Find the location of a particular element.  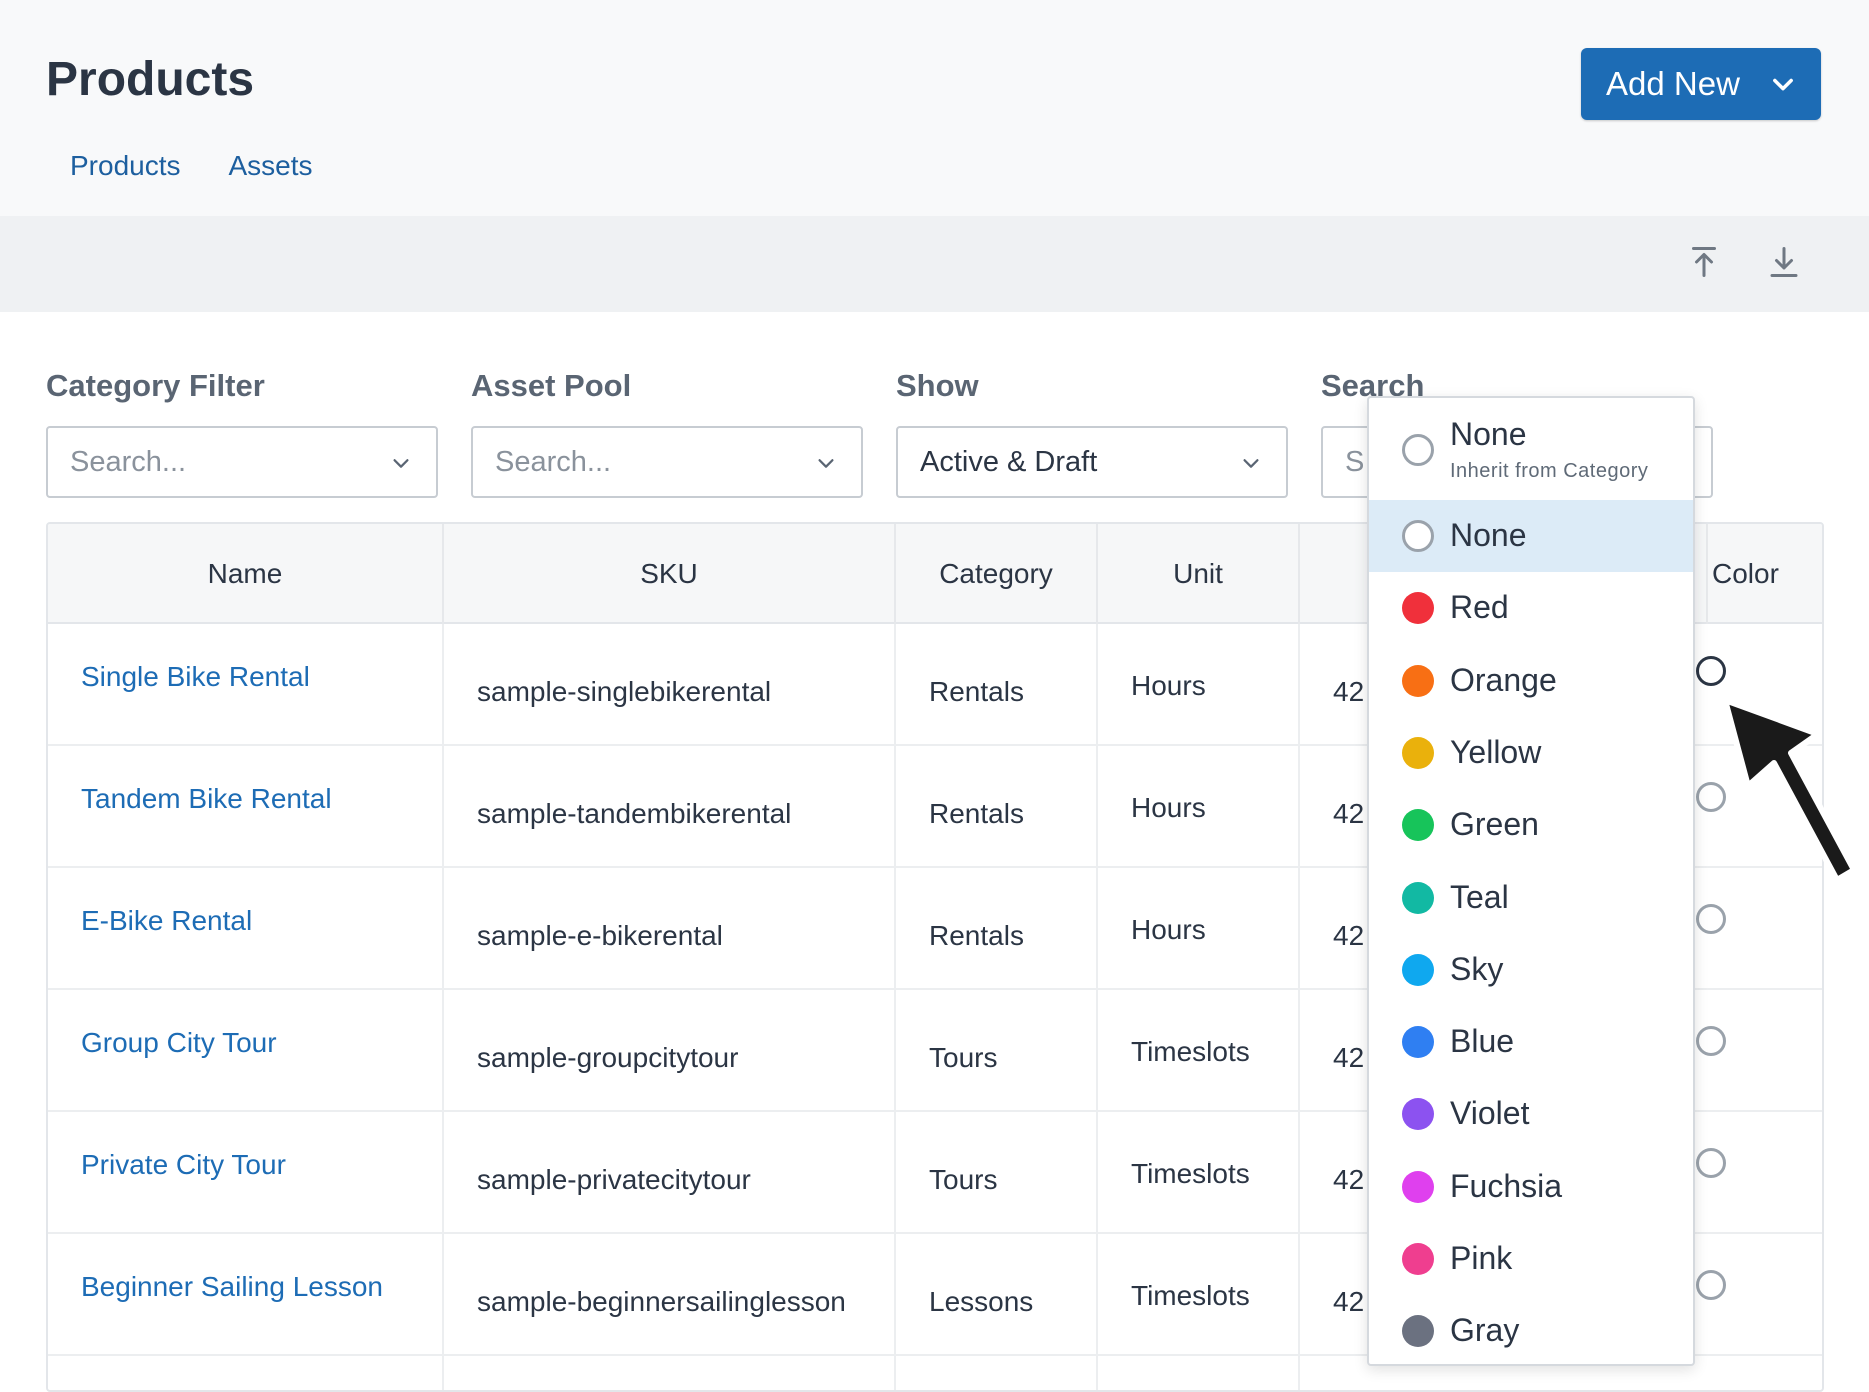

column-header-unit: Unit is located at coordinates (1199, 574).